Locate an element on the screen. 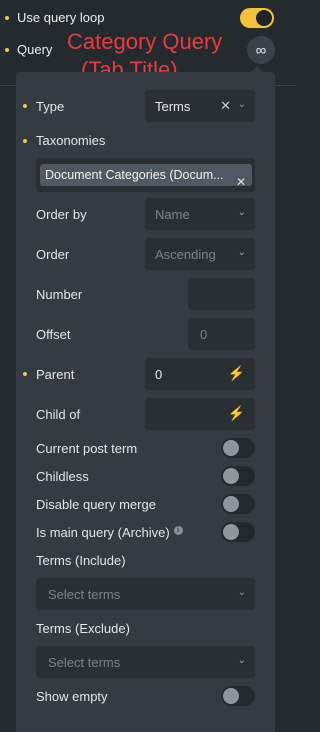 The image size is (320, 732). offset-row: Offset 0 is located at coordinates (145, 334).